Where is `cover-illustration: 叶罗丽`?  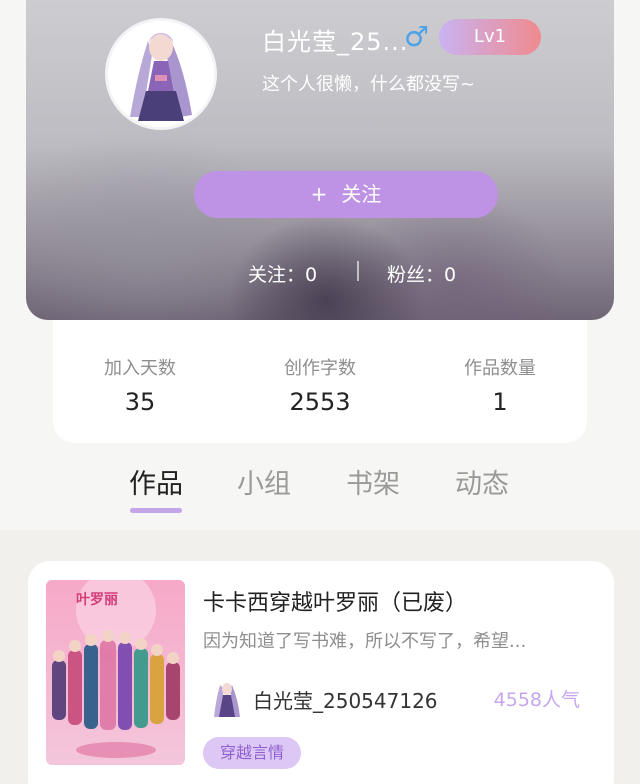
cover-illustration: 叶罗丽 is located at coordinates (115, 672).